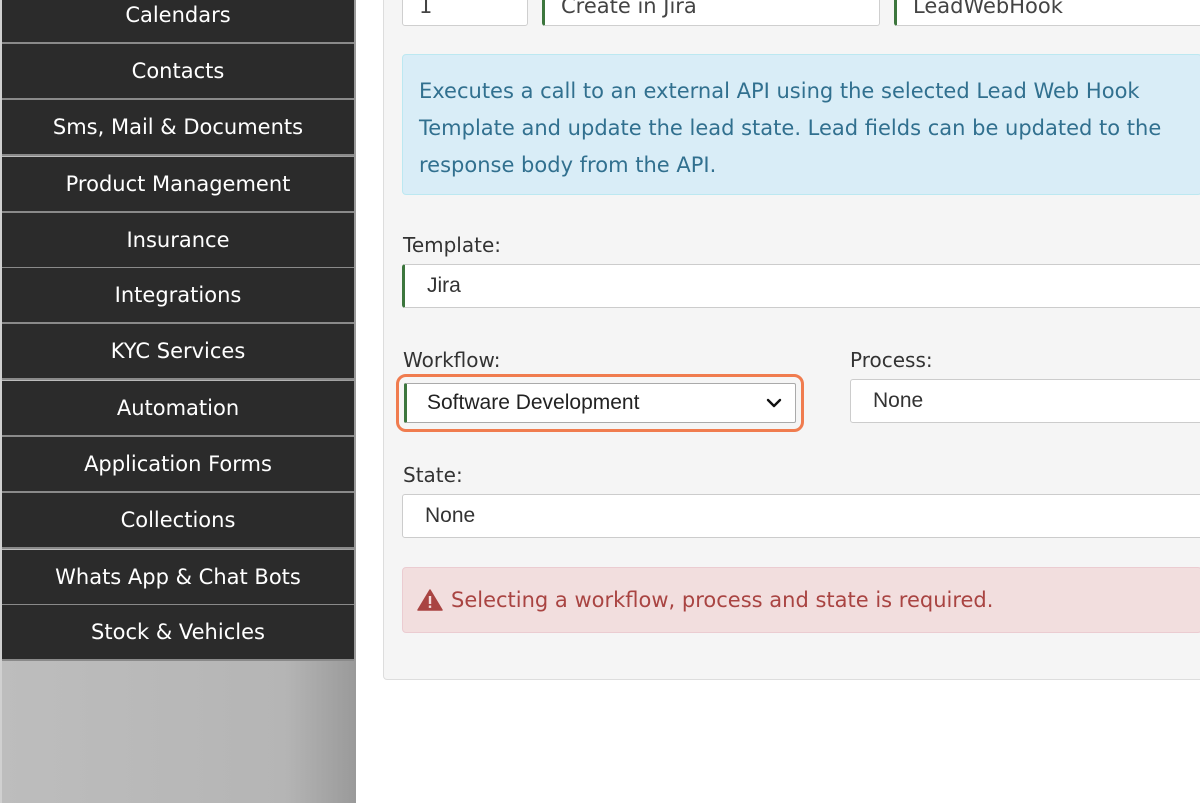 Image resolution: width=1200 pixels, height=803 pixels. Describe the element at coordinates (178, 351) in the screenshot. I see `sidebar-item-kyc-services: KYC Services` at that location.